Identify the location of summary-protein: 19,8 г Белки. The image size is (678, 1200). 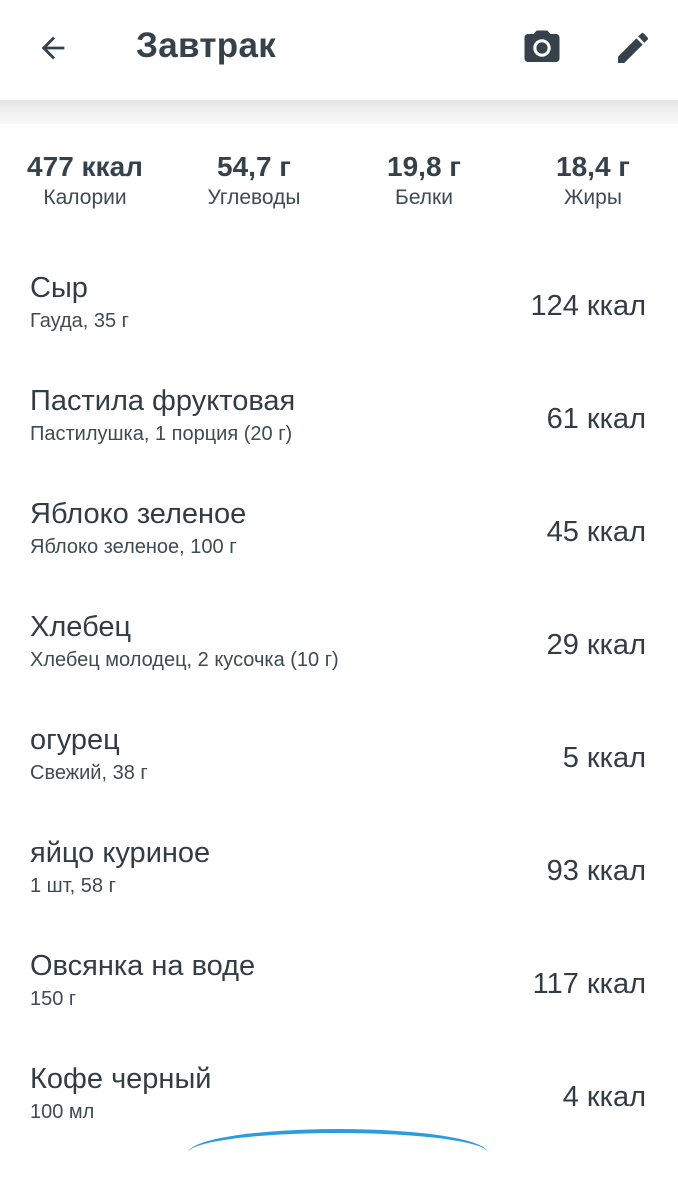
(424, 181).